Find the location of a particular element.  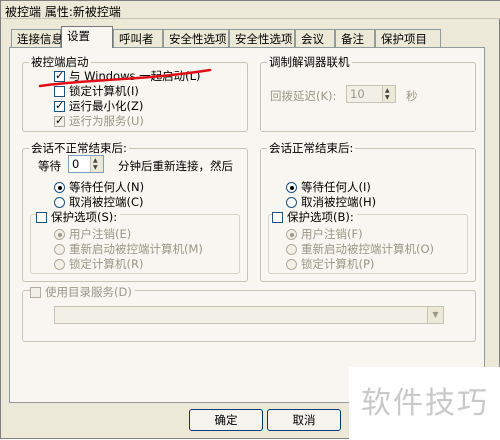

tab-settings: 设置 is located at coordinates (87, 37).